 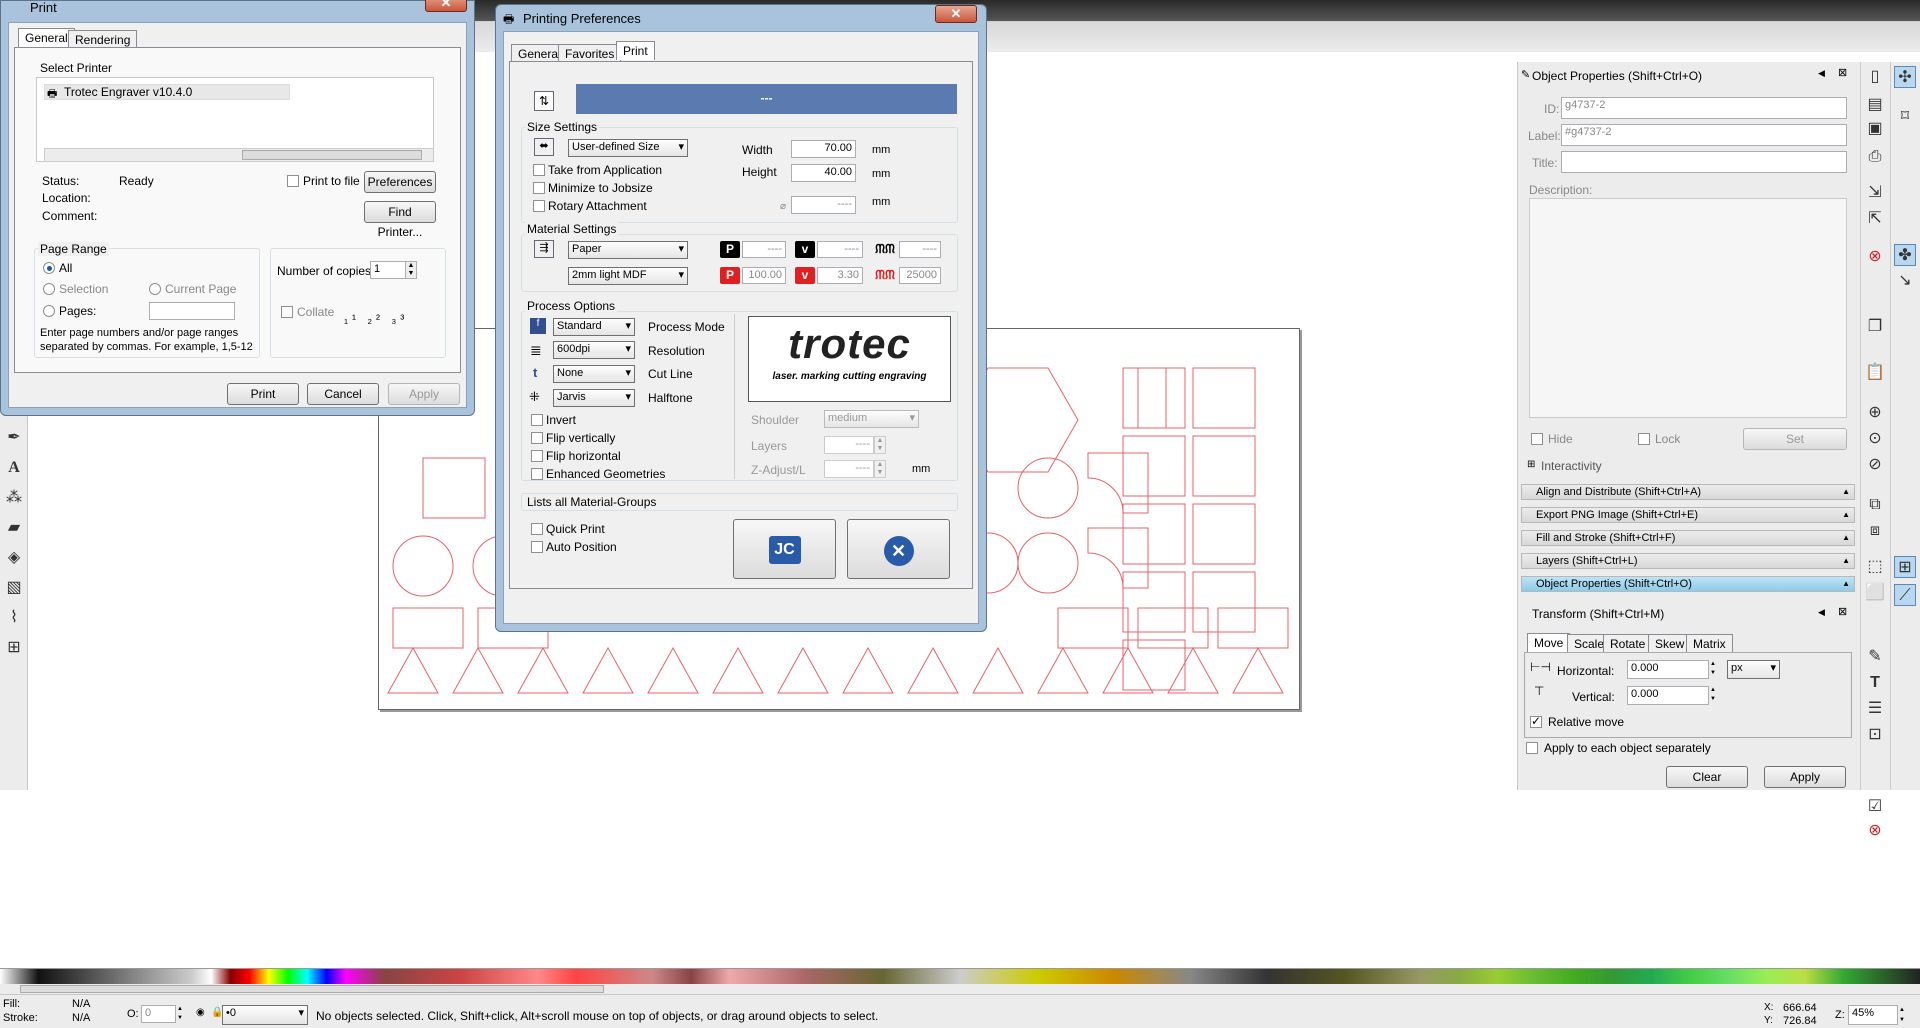 What do you see at coordinates (871, 419) in the screenshot?
I see `shoulder-select: medium` at bounding box center [871, 419].